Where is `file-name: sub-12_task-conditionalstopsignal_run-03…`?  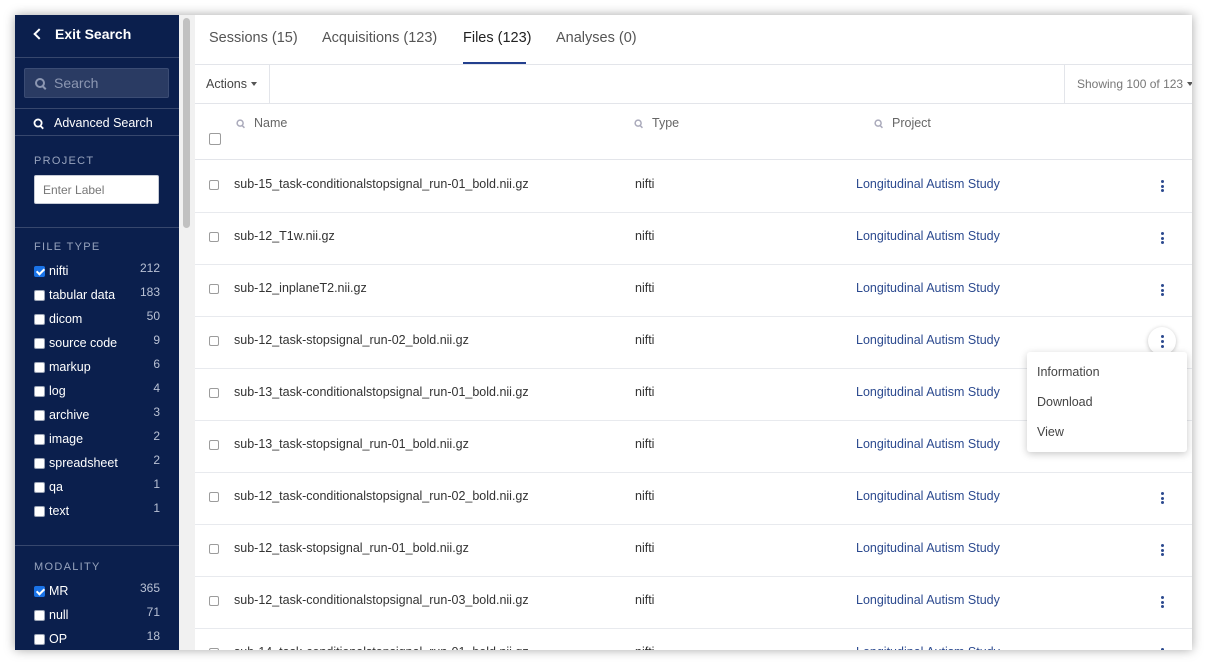
file-name: sub-12_task-conditionalstopsignal_run-03… is located at coordinates (381, 600).